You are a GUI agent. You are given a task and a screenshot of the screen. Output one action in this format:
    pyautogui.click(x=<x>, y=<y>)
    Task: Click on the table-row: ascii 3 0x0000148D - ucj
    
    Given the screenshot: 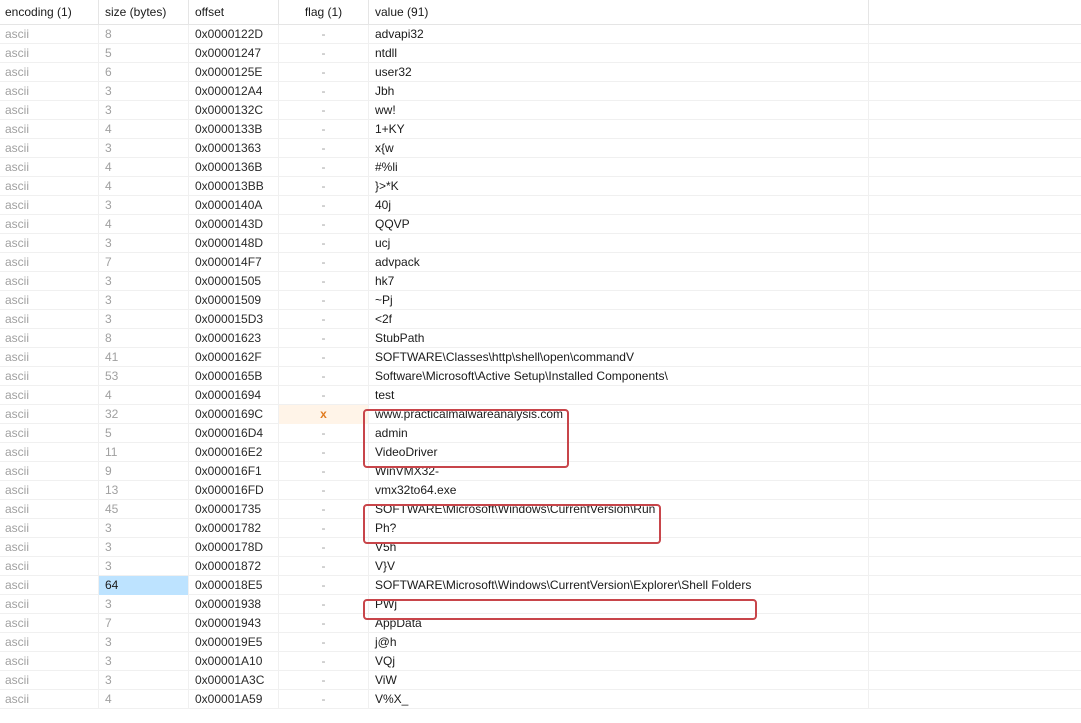 What is the action you would take?
    pyautogui.click(x=540, y=243)
    